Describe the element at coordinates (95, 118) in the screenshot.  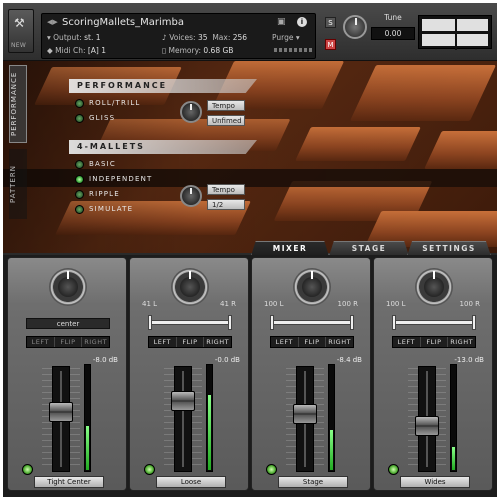
I see `option-gliss: GLISS` at that location.